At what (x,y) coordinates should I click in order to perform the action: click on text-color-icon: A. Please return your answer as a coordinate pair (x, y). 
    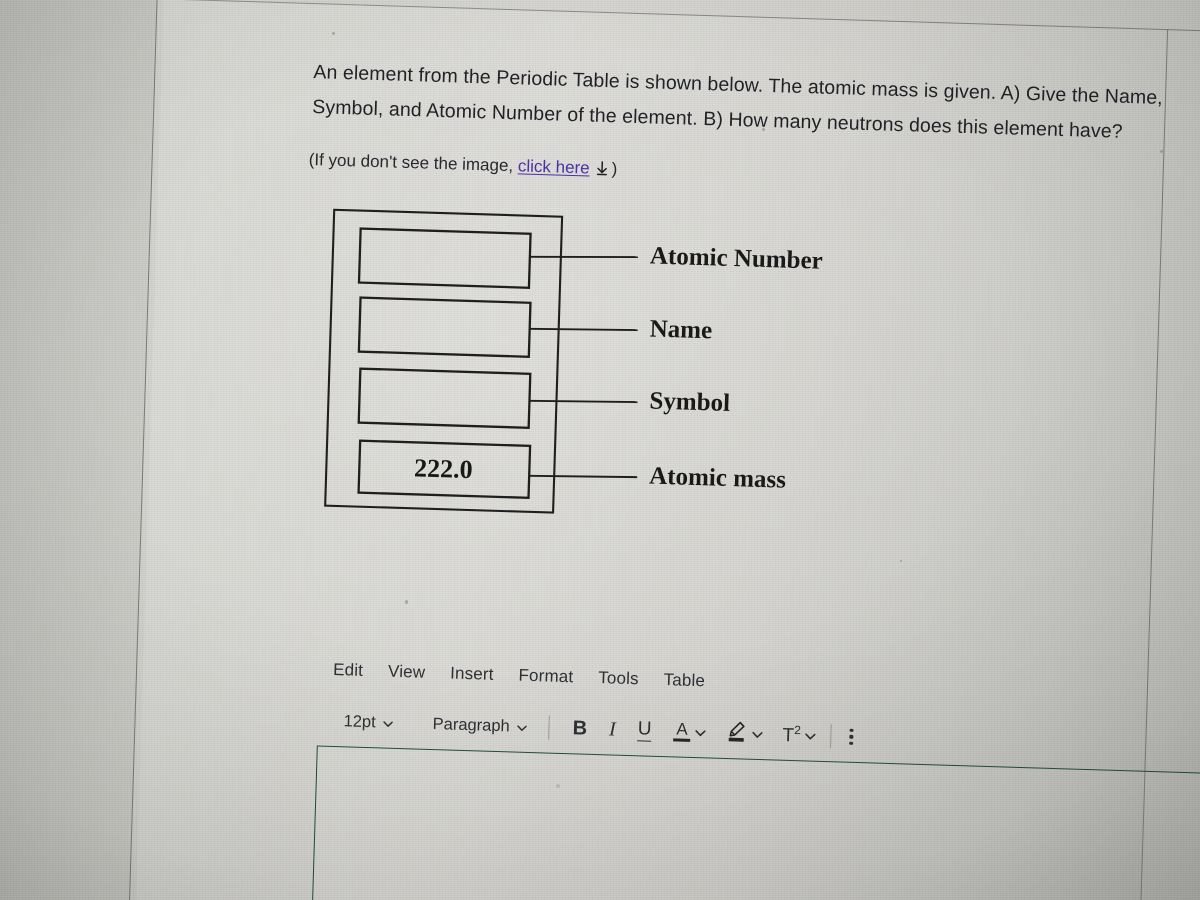
    Looking at the image, I should click on (682, 731).